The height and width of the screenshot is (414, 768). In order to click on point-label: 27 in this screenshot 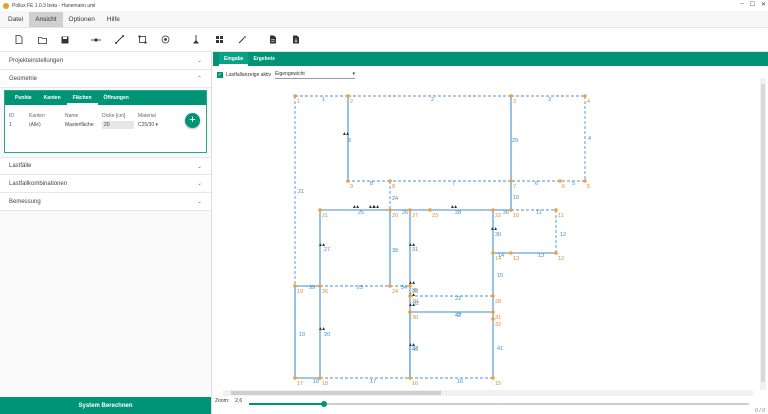, I will do `click(415, 216)`.